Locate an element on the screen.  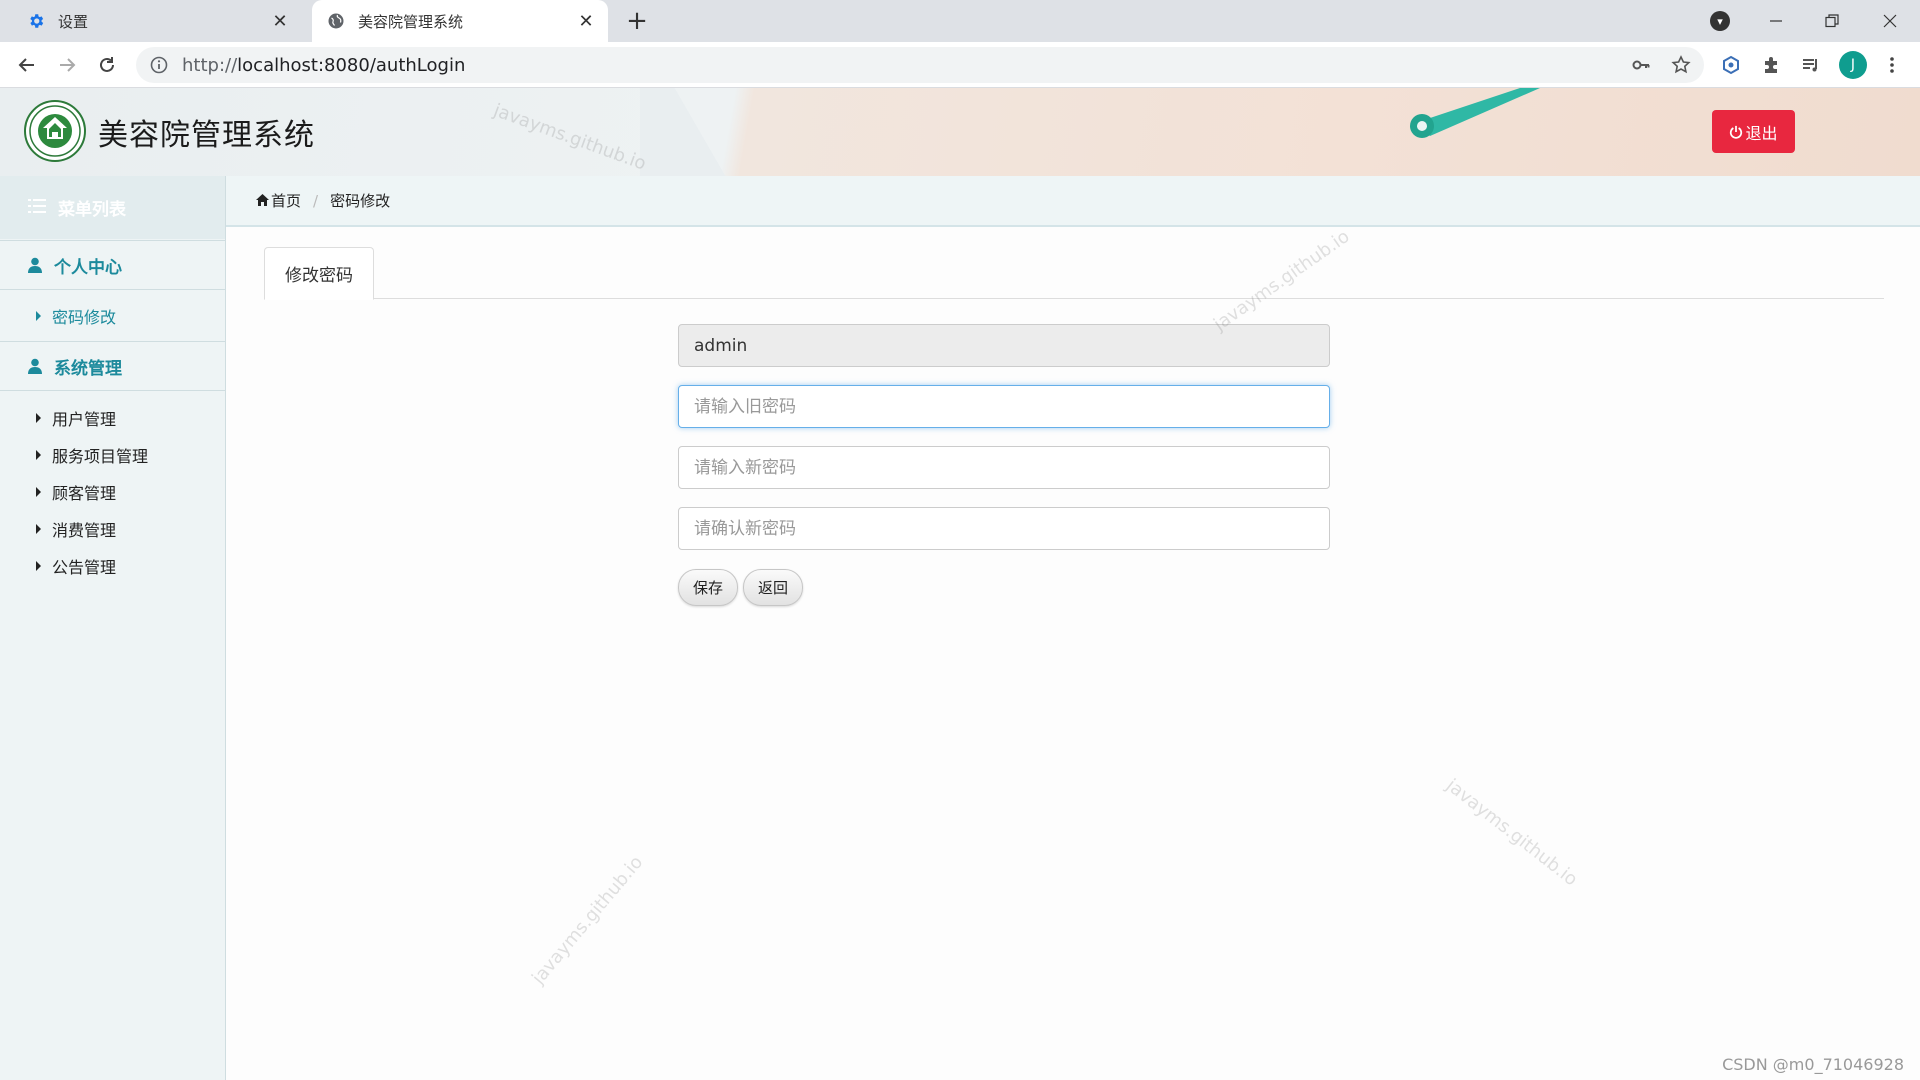
form-row-confirm-password: 确认密码 is located at coordinates (1073, 529).